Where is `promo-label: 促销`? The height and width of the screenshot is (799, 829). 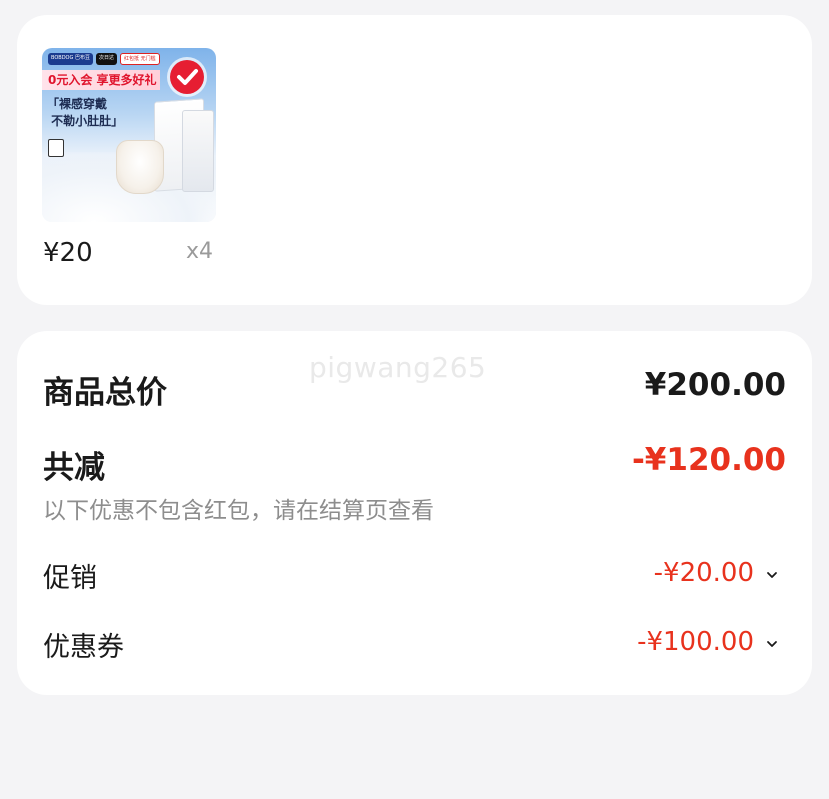
promo-label: 促销 is located at coordinates (70, 578).